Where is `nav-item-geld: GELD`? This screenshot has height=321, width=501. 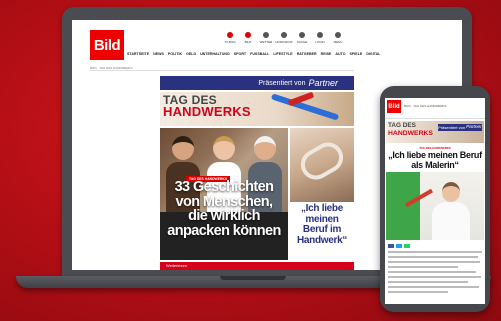 nav-item-geld: GELD is located at coordinates (191, 54).